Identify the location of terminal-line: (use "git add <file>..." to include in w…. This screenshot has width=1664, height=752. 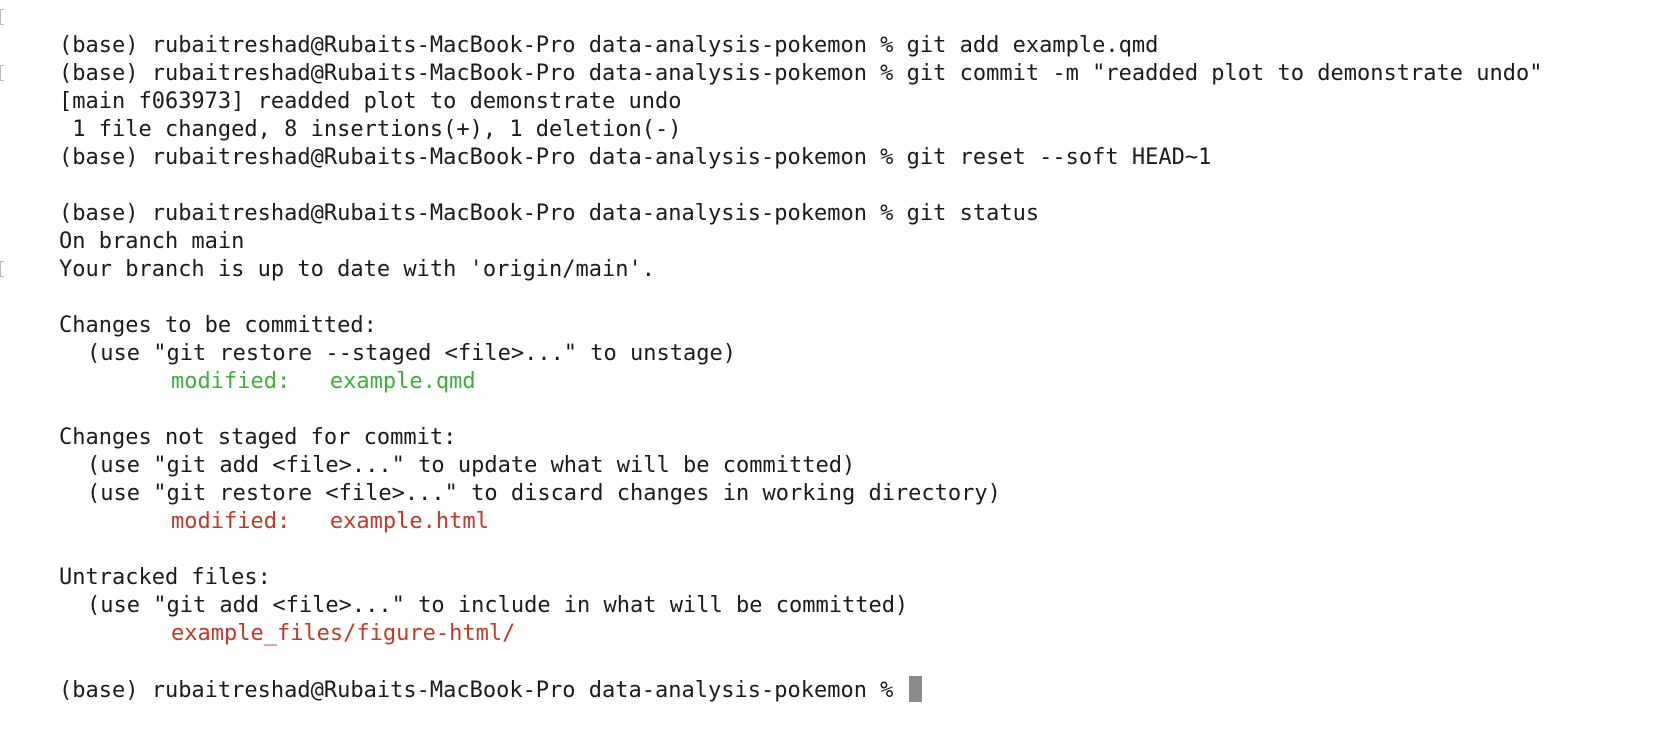
(832, 591).